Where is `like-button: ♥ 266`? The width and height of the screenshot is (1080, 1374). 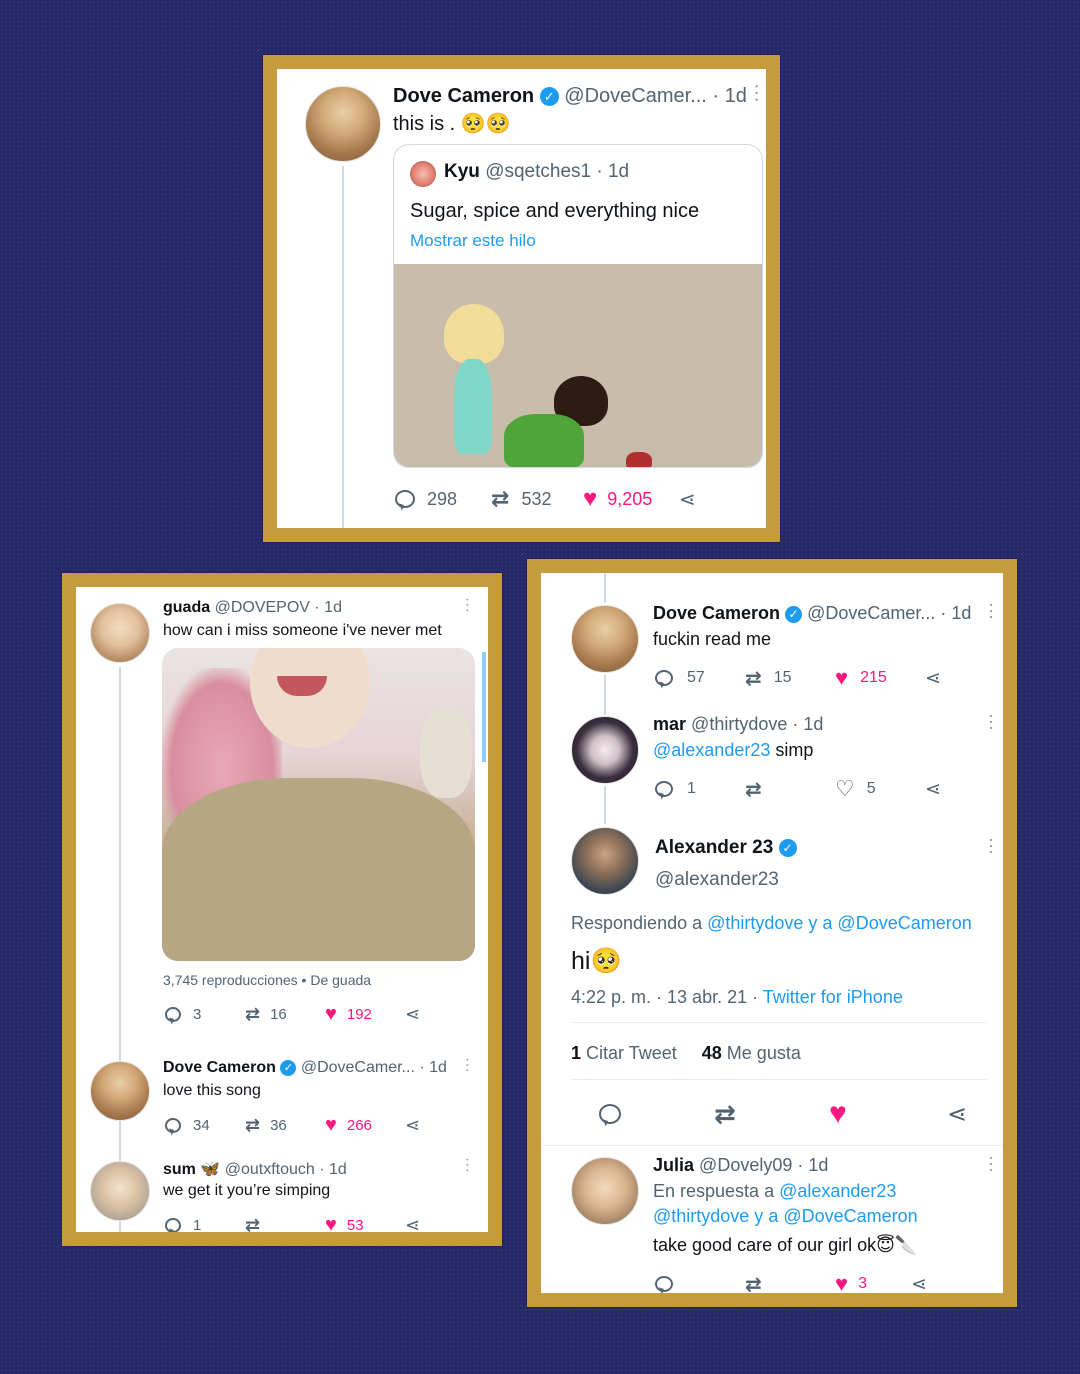
like-button: ♥ 266 is located at coordinates (365, 1125).